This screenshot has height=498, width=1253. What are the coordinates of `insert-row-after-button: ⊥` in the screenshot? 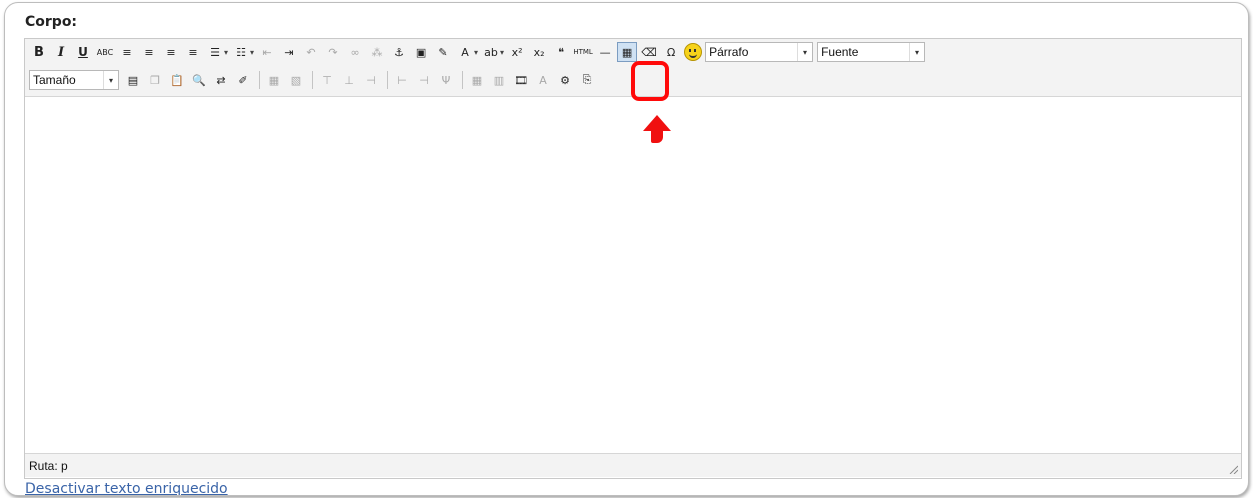 It's located at (349, 80).